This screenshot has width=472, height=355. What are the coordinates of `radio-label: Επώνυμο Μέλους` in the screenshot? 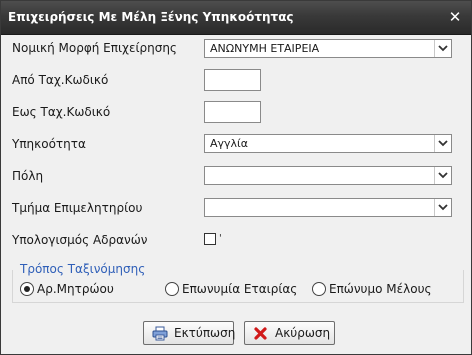 It's located at (380, 289).